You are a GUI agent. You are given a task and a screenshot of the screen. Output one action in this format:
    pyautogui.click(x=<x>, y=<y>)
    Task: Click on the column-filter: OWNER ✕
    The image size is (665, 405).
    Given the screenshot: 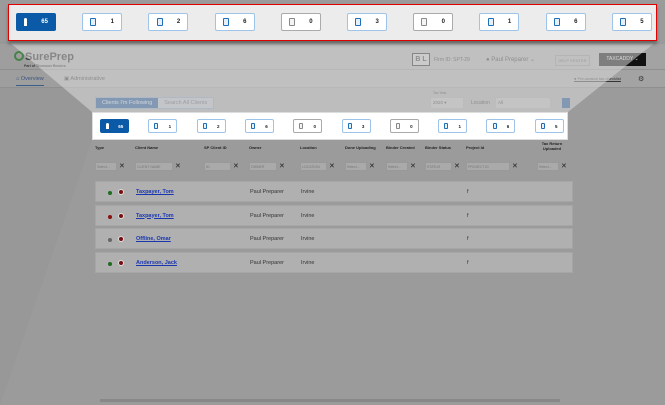 What is the action you would take?
    pyautogui.click(x=267, y=166)
    